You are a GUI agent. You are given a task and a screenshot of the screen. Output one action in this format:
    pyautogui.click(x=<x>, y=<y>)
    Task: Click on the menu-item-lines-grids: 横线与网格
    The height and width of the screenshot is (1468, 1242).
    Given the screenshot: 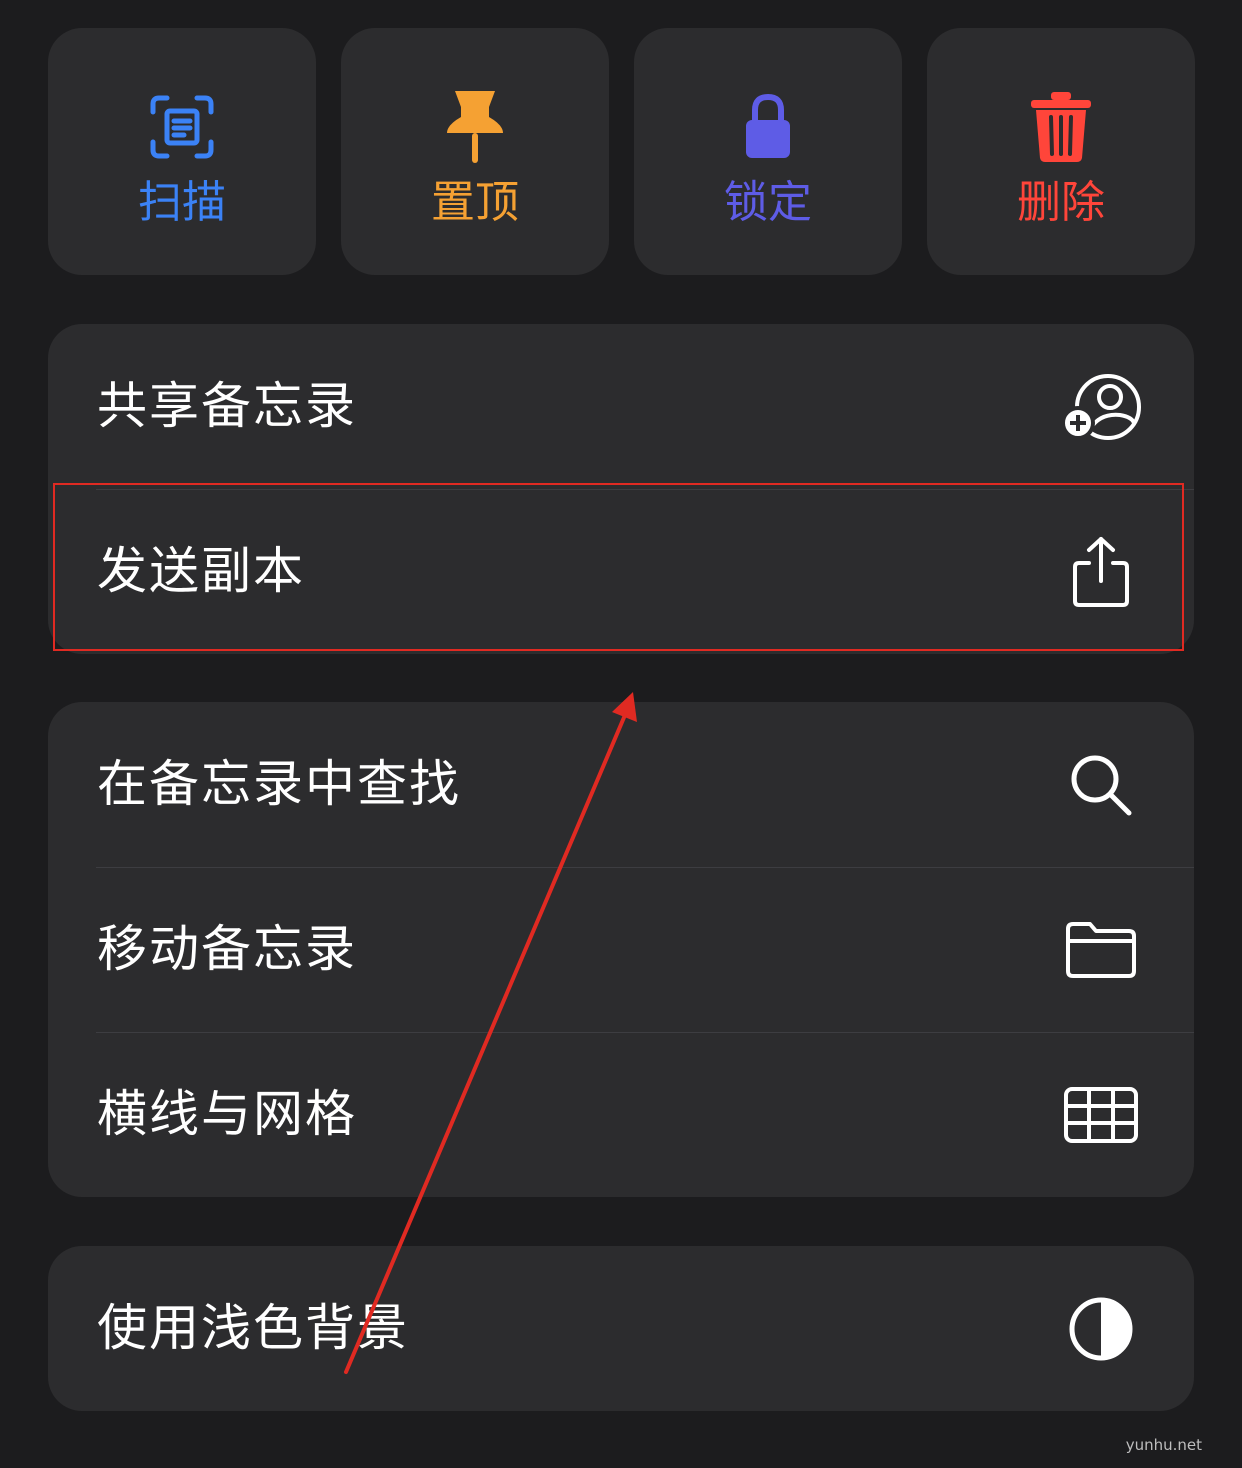 What is the action you would take?
    pyautogui.click(x=621, y=1114)
    